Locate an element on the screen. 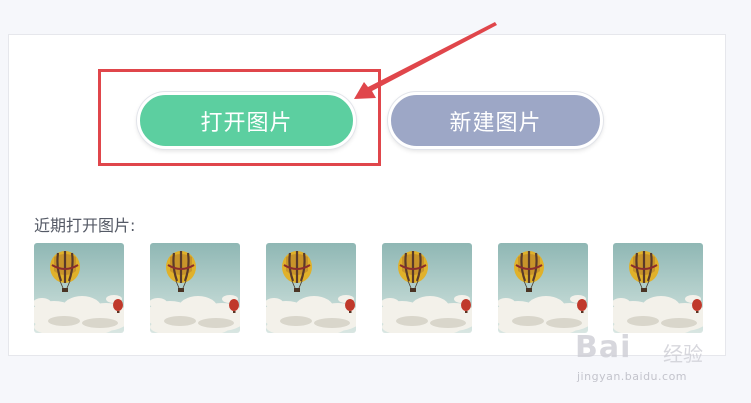  open-image-button: 打开图片 is located at coordinates (246, 120).